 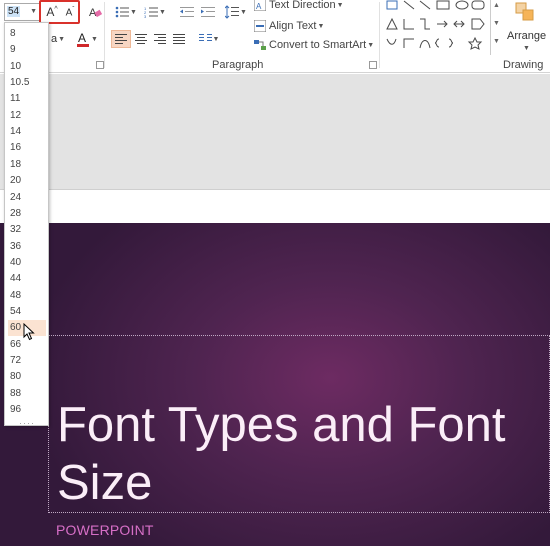 What do you see at coordinates (27, 83) in the screenshot?
I see `font-size-option-10-5: 10.5` at bounding box center [27, 83].